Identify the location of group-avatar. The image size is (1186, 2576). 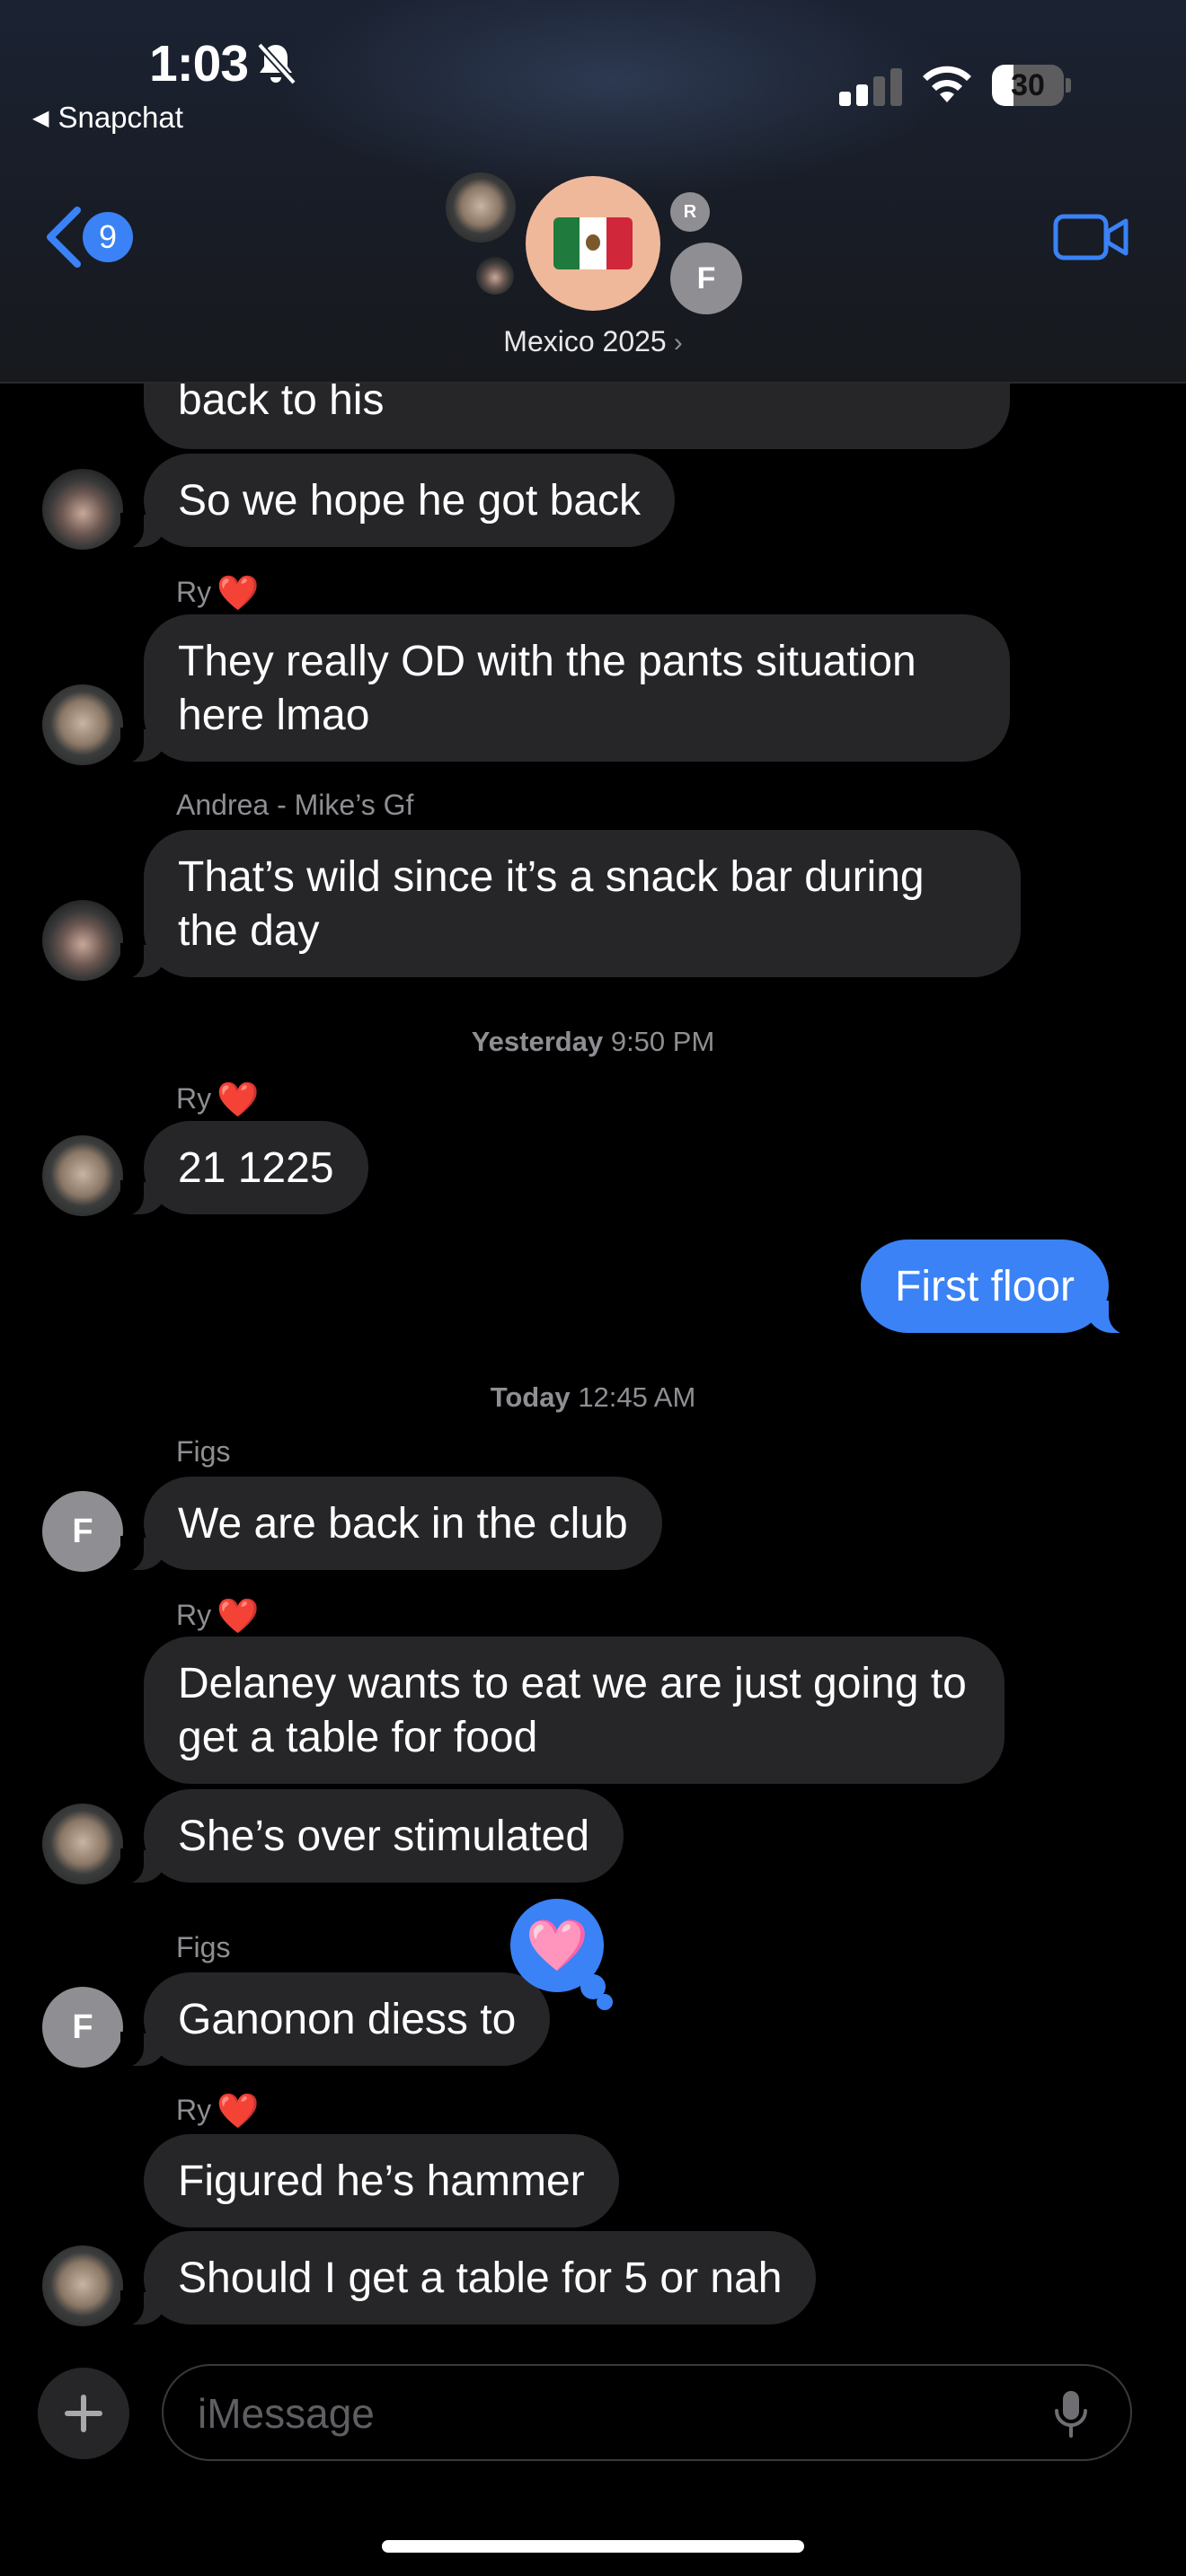
(593, 243).